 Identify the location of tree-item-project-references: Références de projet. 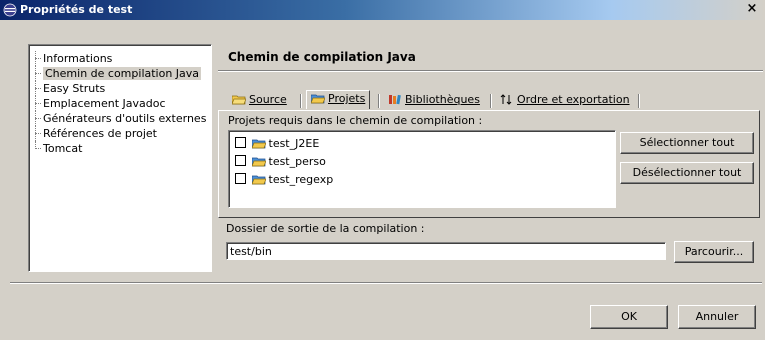
(119, 133).